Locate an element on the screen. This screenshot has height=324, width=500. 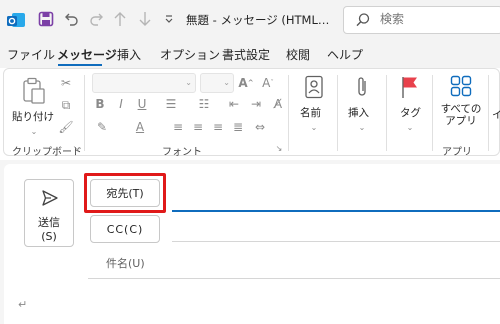
insert-label: 挿入 is located at coordinates (358, 113).